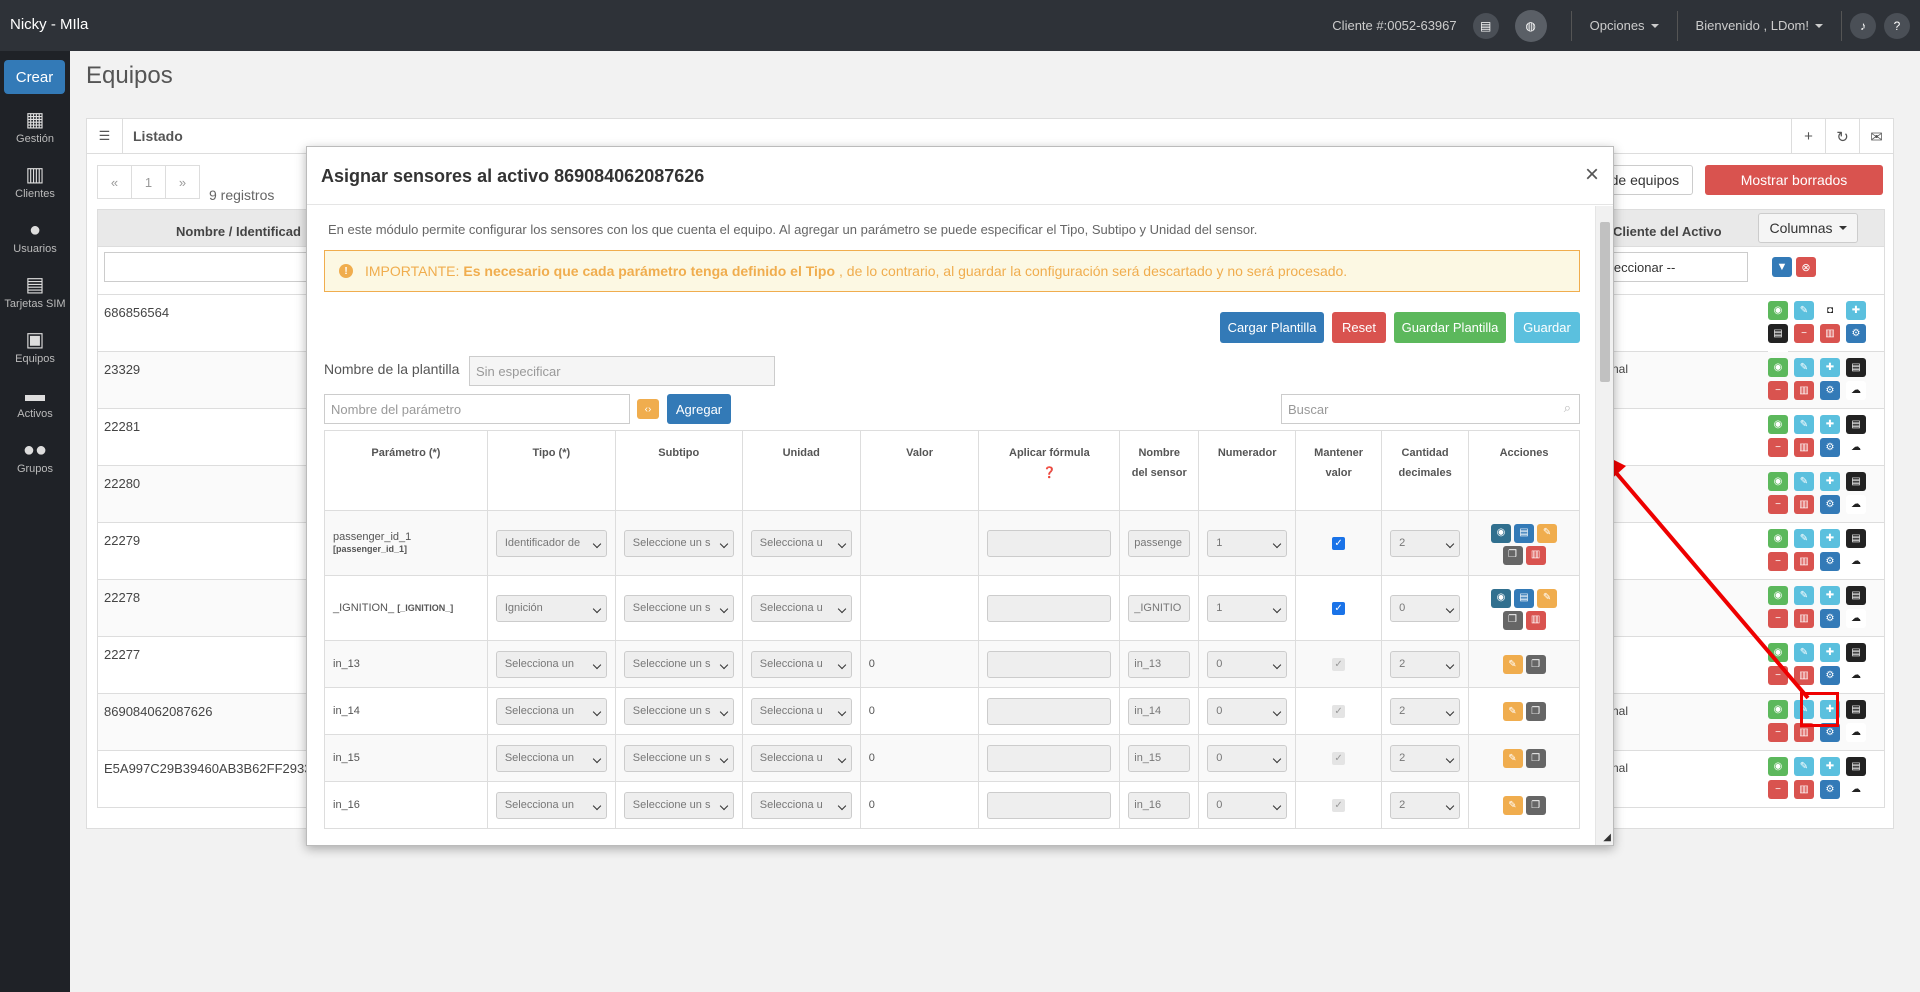 The width and height of the screenshot is (1920, 992). Describe the element at coordinates (699, 409) in the screenshot. I see `add-button: Agregar` at that location.